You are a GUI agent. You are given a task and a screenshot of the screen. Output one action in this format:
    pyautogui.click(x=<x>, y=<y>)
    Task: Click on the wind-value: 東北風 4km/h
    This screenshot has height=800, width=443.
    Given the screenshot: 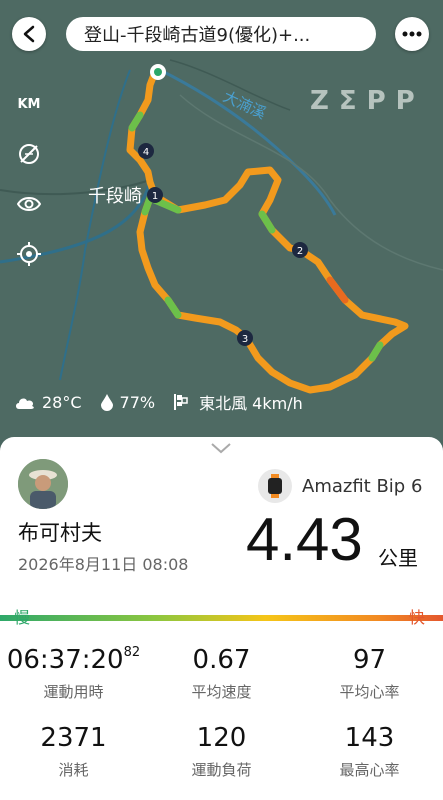 What is the action you would take?
    pyautogui.click(x=251, y=403)
    